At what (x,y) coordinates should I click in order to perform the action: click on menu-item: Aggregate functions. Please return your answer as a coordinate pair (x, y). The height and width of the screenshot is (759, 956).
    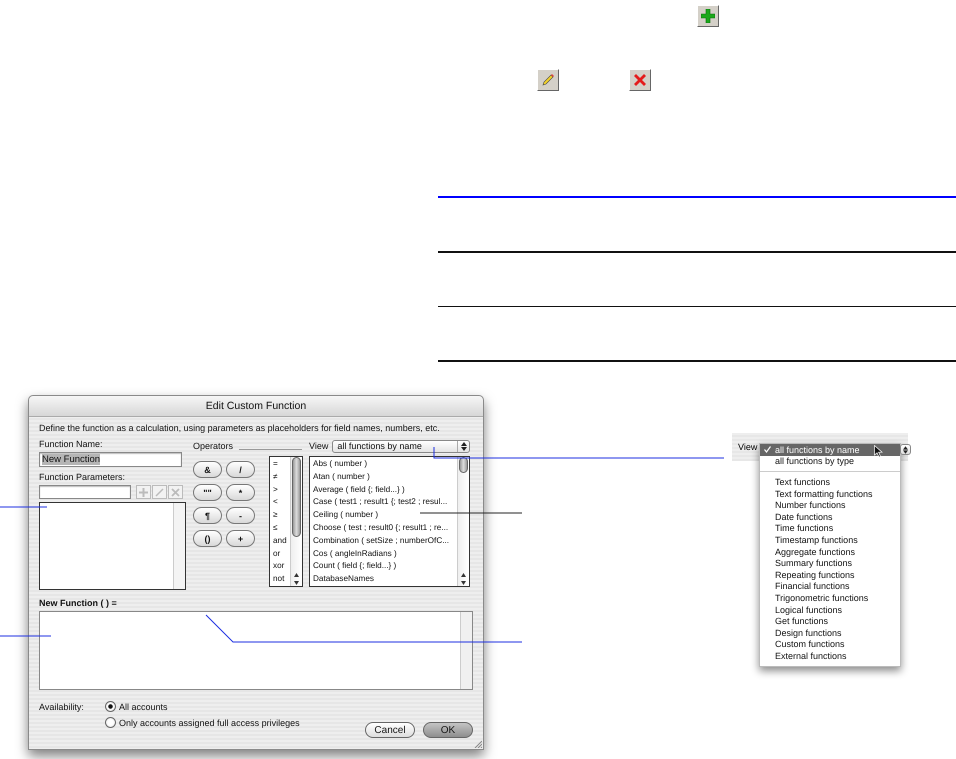
    Looking at the image, I should click on (830, 552).